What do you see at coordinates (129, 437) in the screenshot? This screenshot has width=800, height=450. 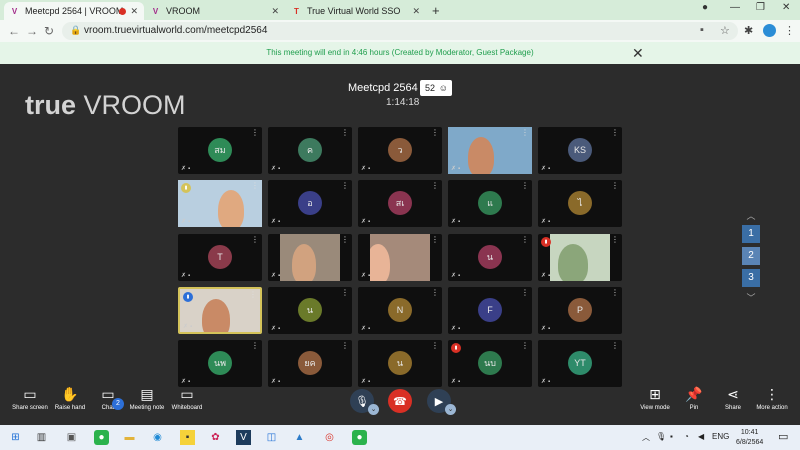 I see `file-explorer-icon: ▬` at bounding box center [129, 437].